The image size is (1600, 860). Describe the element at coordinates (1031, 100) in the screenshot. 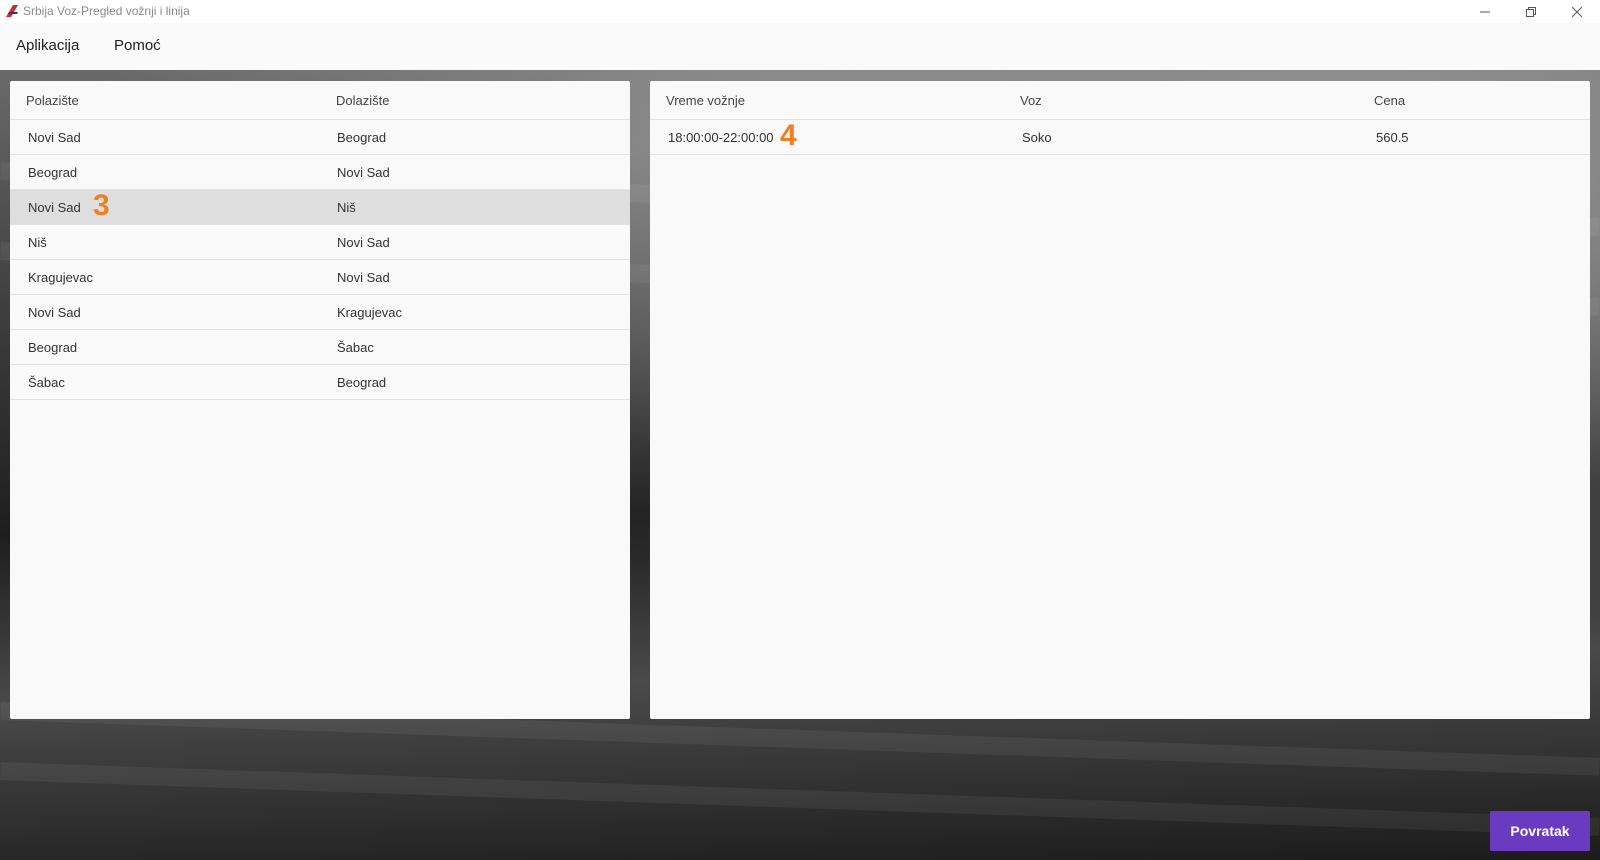

I see `column-header-train: Voz` at that location.